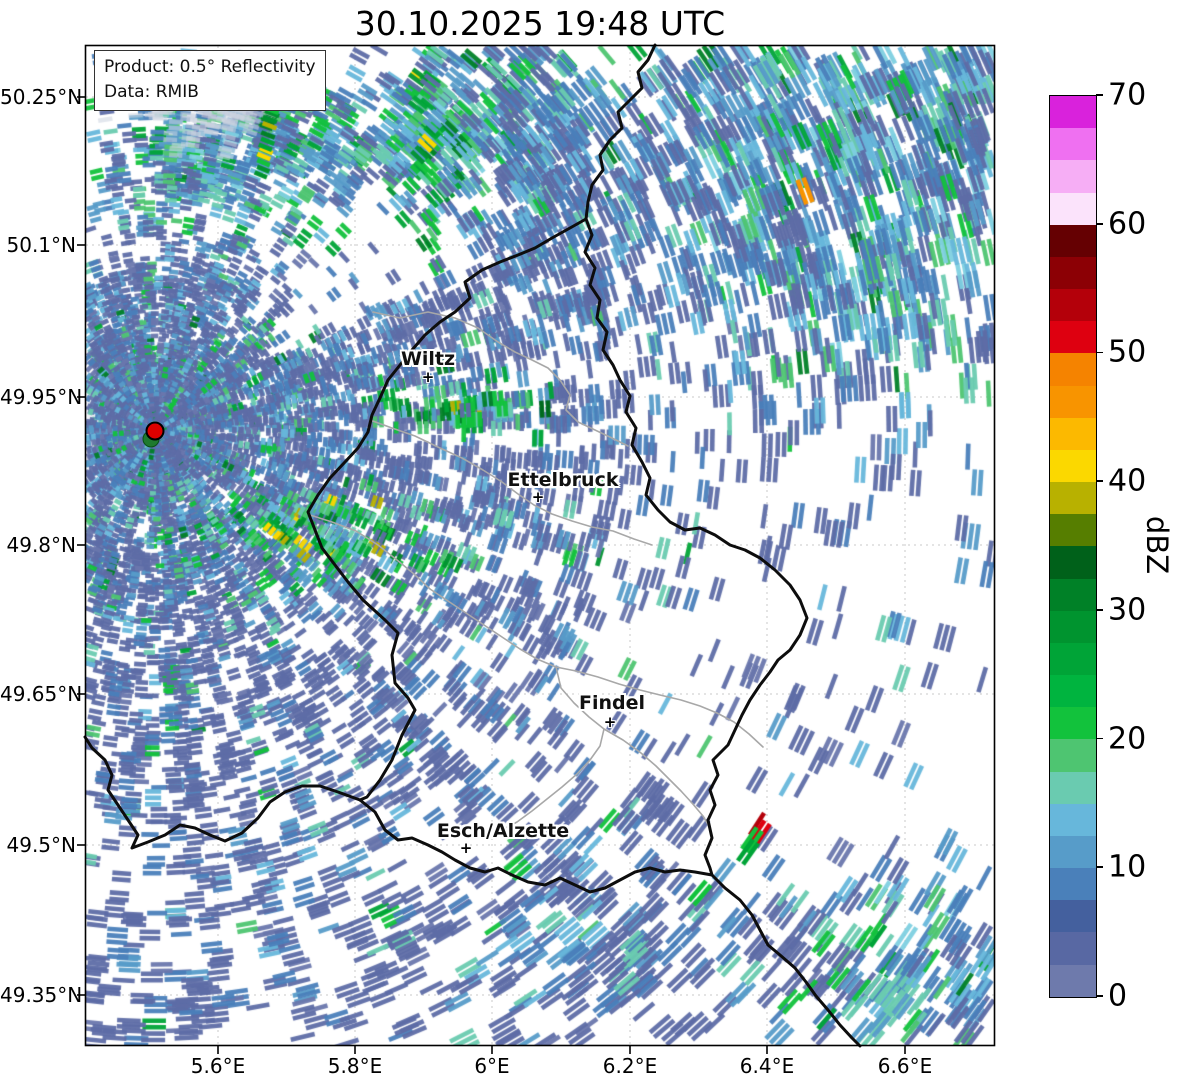 Image resolution: width=1184 pixels, height=1081 pixels. What do you see at coordinates (155, 431) in the screenshot?
I see `radar-site-marker` at bounding box center [155, 431].